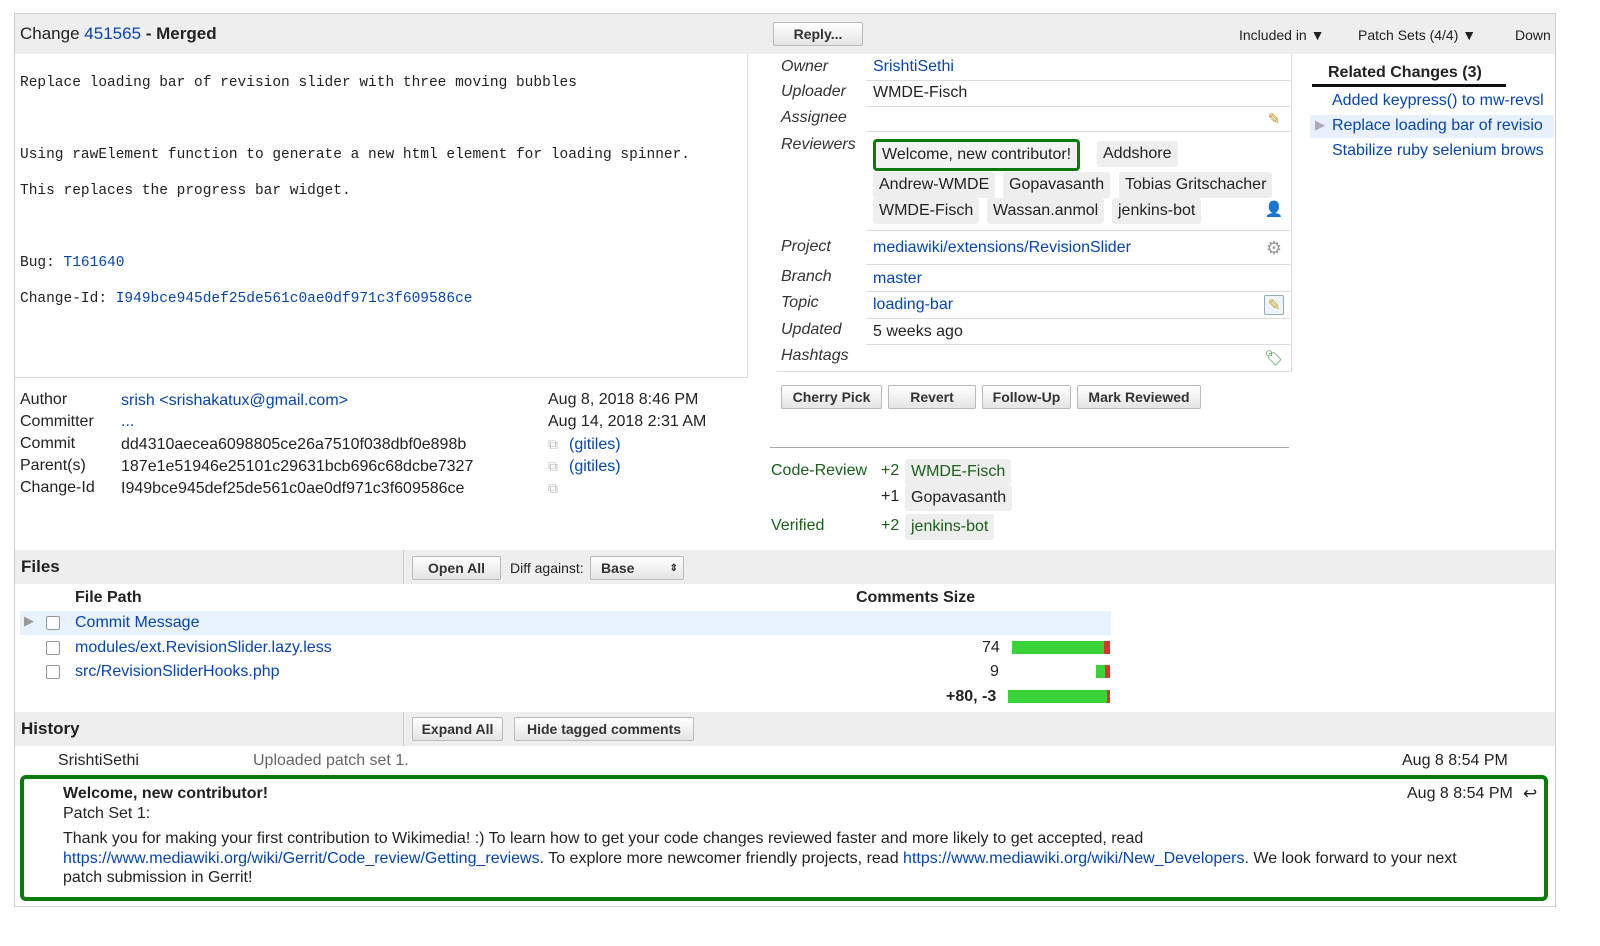 This screenshot has height=946, width=1600. What do you see at coordinates (1409, 85) in the screenshot?
I see `related-tab-underline` at bounding box center [1409, 85].